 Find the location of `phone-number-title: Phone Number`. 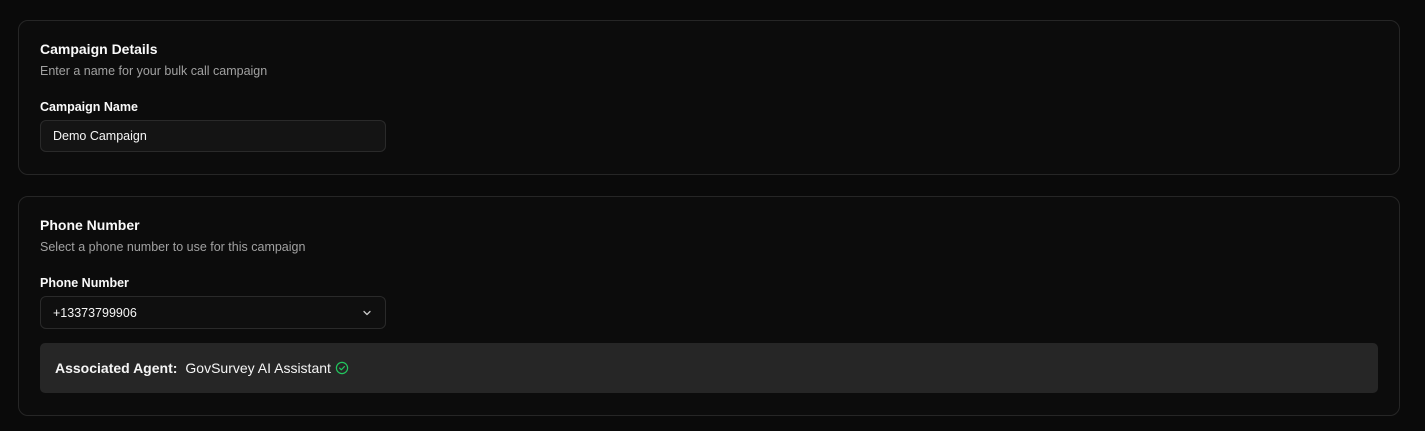

phone-number-title: Phone Number is located at coordinates (90, 225).